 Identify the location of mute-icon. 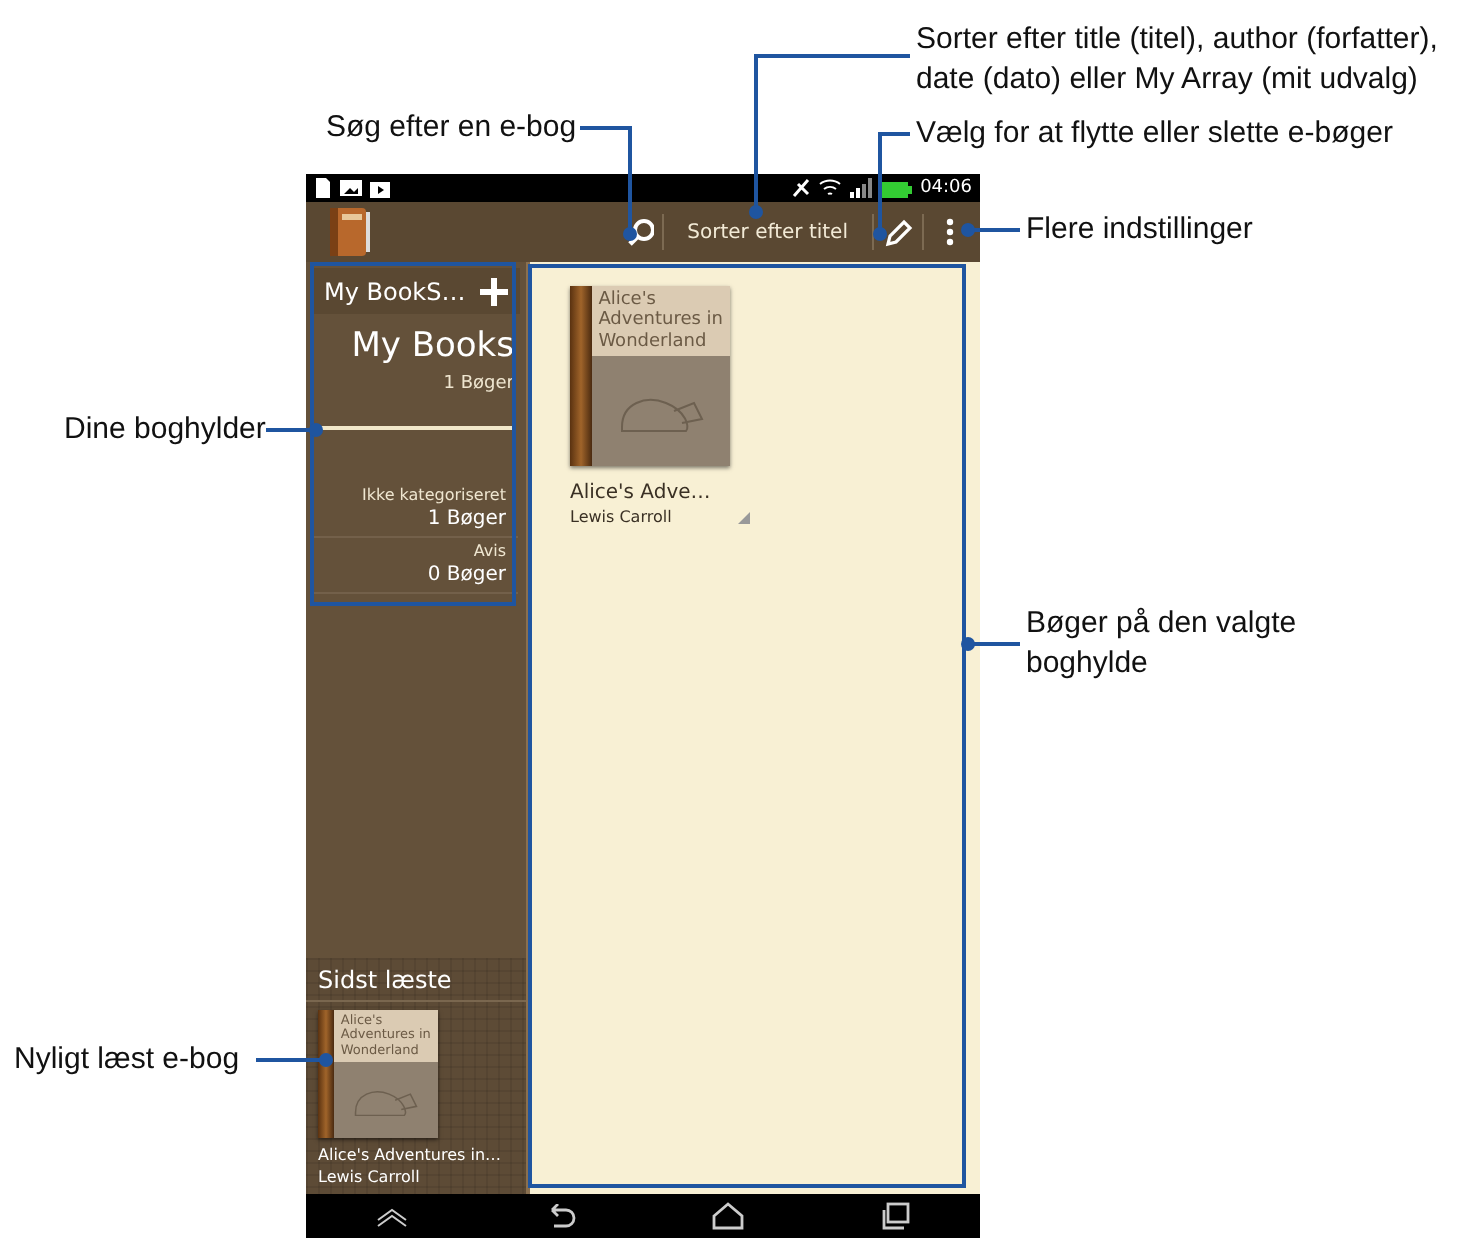
(801, 188).